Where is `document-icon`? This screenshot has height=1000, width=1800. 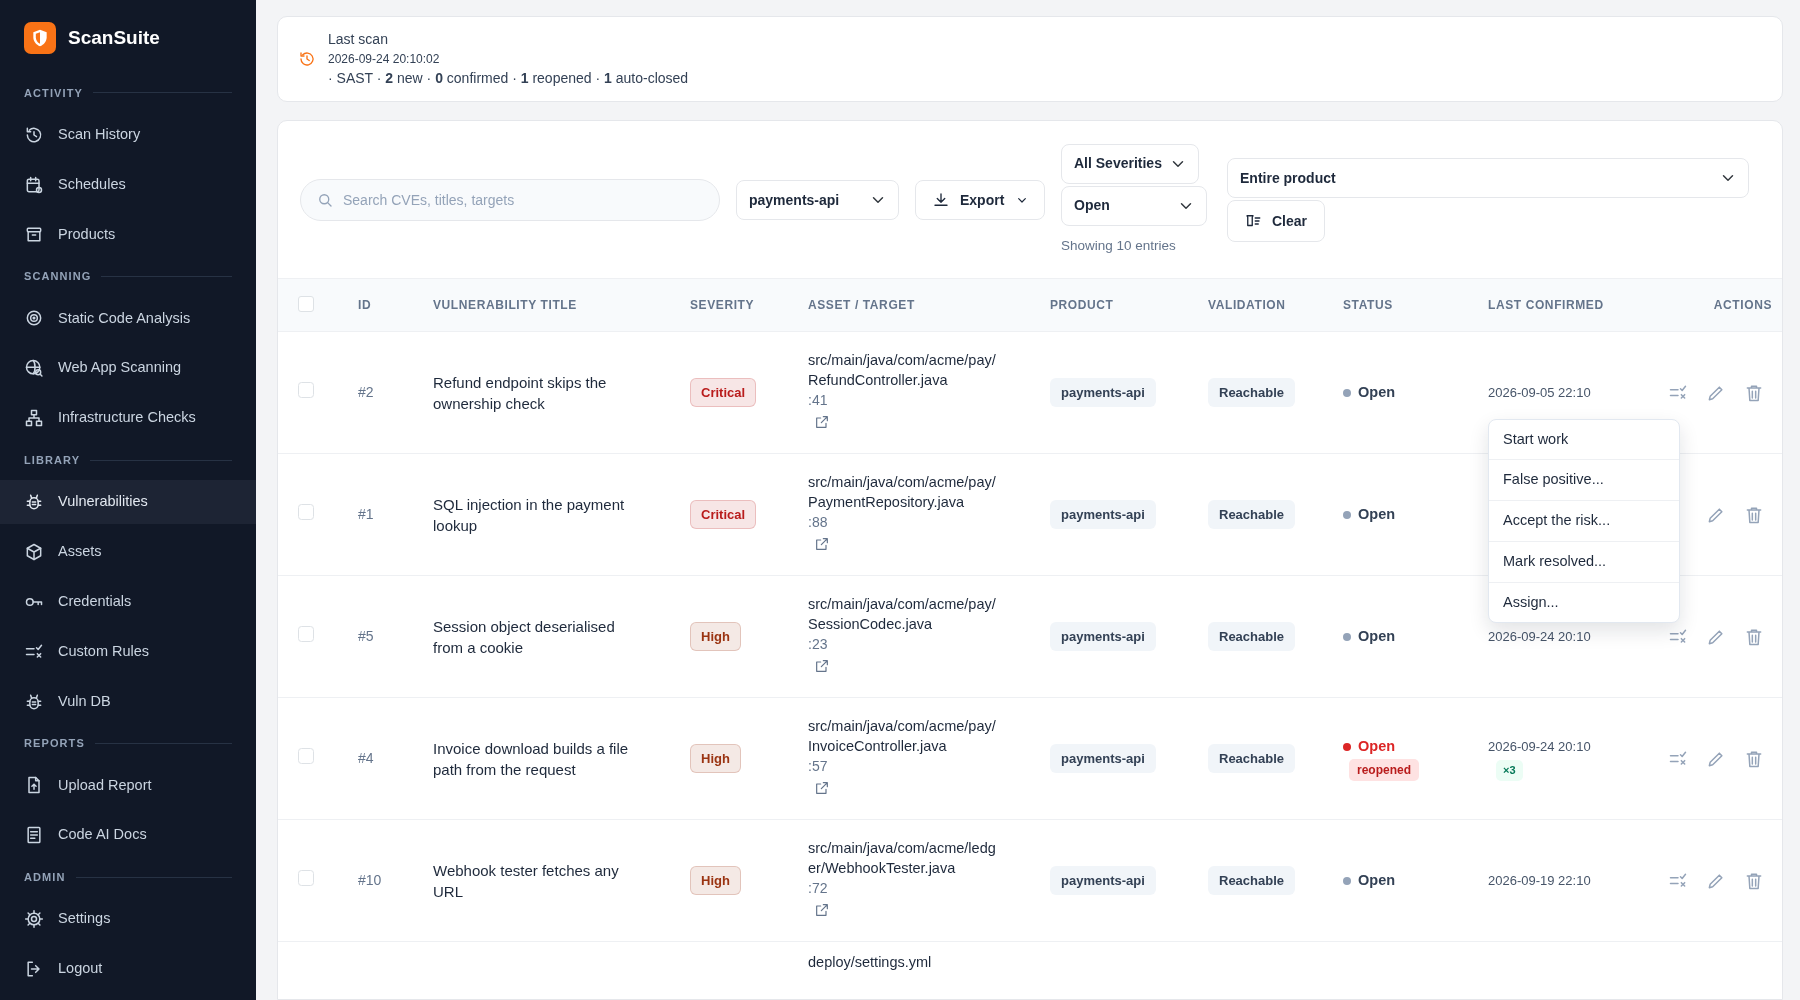 document-icon is located at coordinates (34, 835).